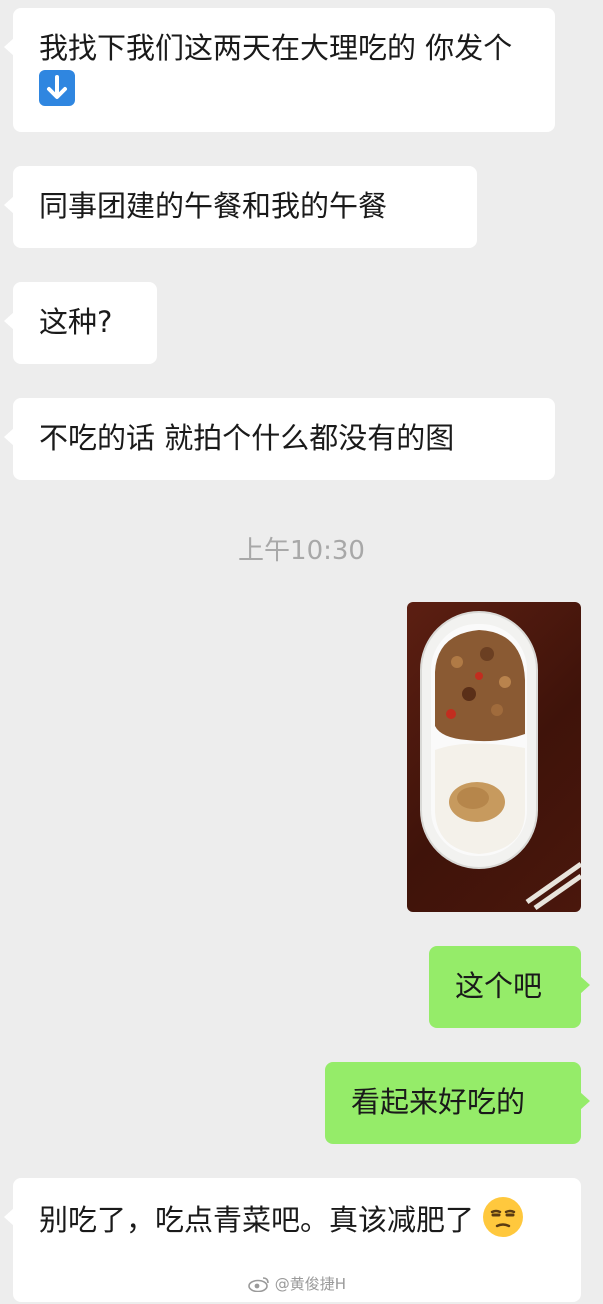 The width and height of the screenshot is (603, 1304). What do you see at coordinates (500, 761) in the screenshot?
I see `lunch-box-icon` at bounding box center [500, 761].